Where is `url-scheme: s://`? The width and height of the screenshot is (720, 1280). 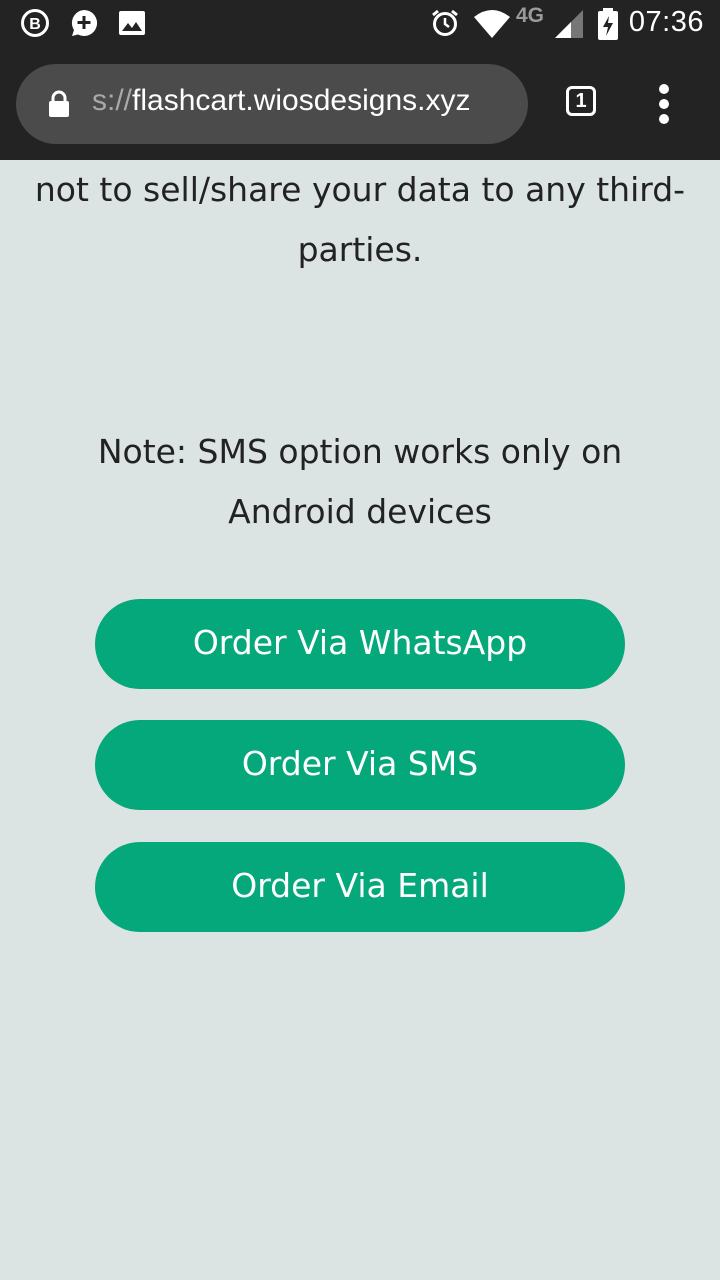
url-scheme: s:// is located at coordinates (112, 100).